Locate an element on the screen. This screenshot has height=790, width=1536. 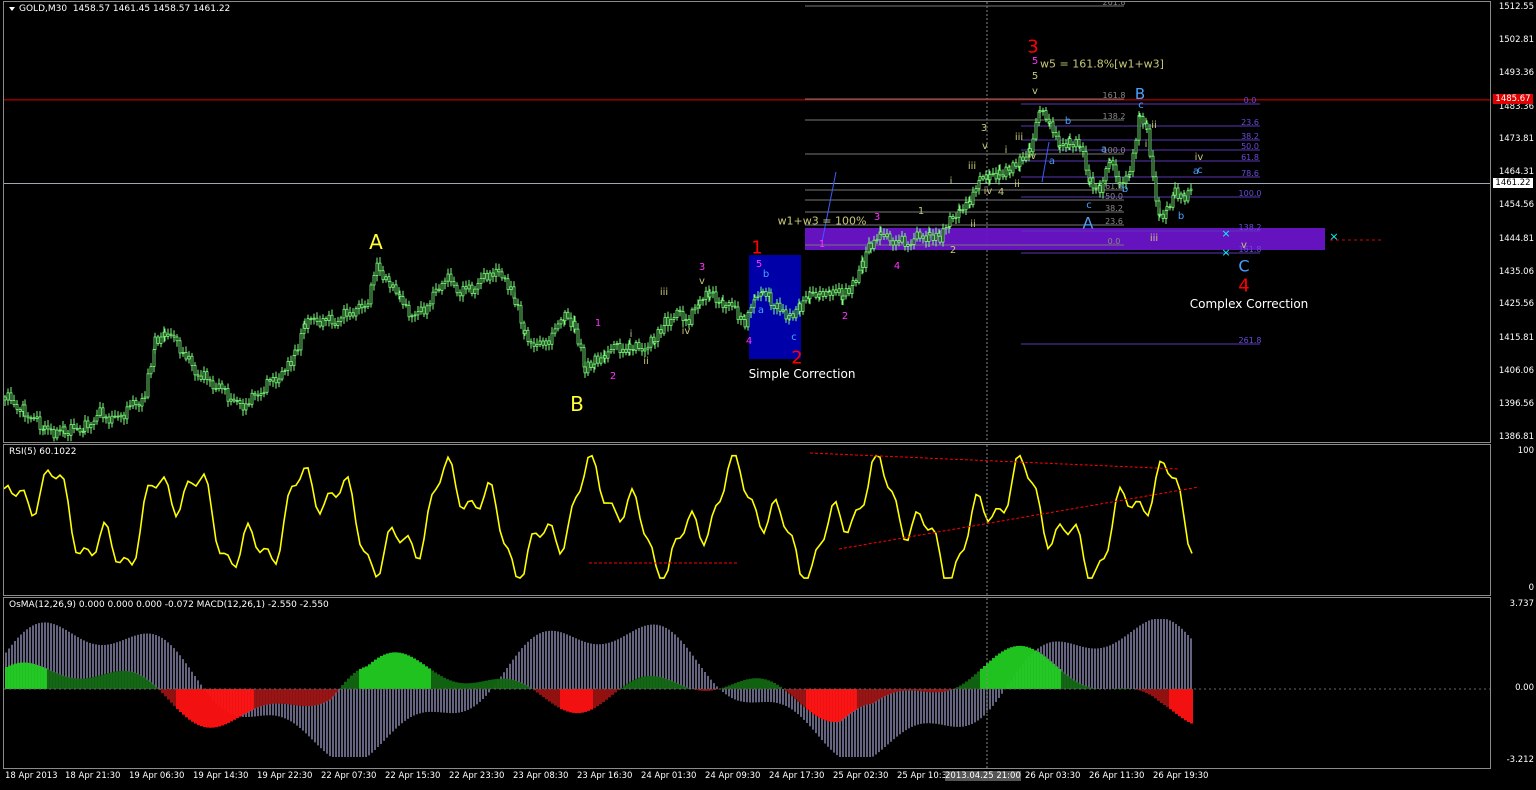
wave-count-glyph: iv is located at coordinates (1199, 157).